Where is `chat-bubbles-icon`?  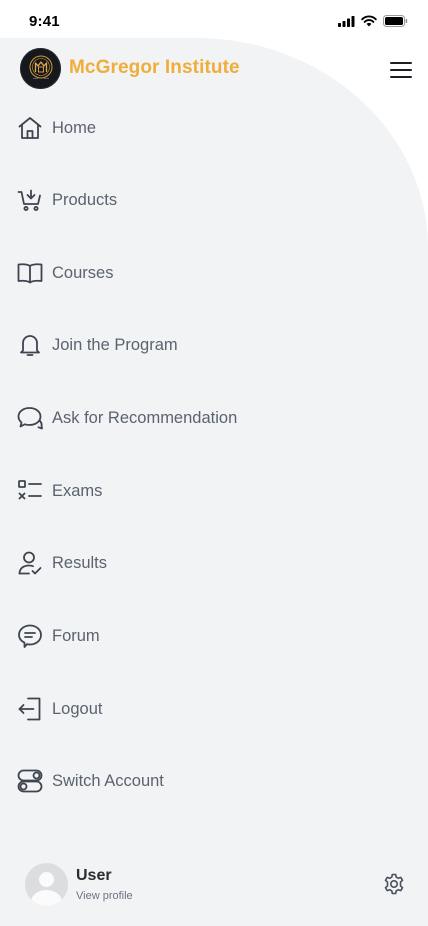 chat-bubbles-icon is located at coordinates (30, 418).